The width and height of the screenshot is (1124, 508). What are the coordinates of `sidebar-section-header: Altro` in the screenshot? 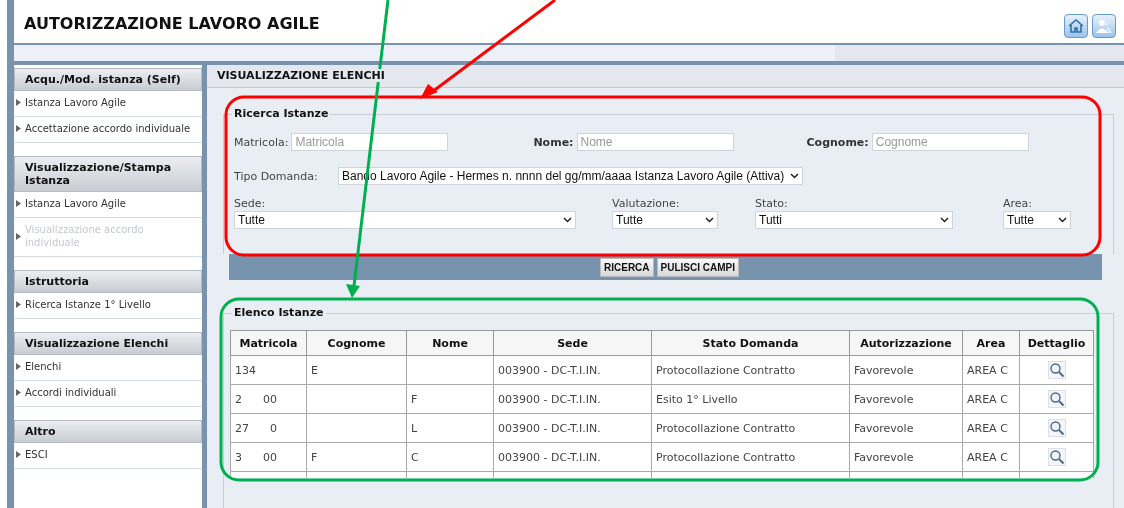 It's located at (108, 431).